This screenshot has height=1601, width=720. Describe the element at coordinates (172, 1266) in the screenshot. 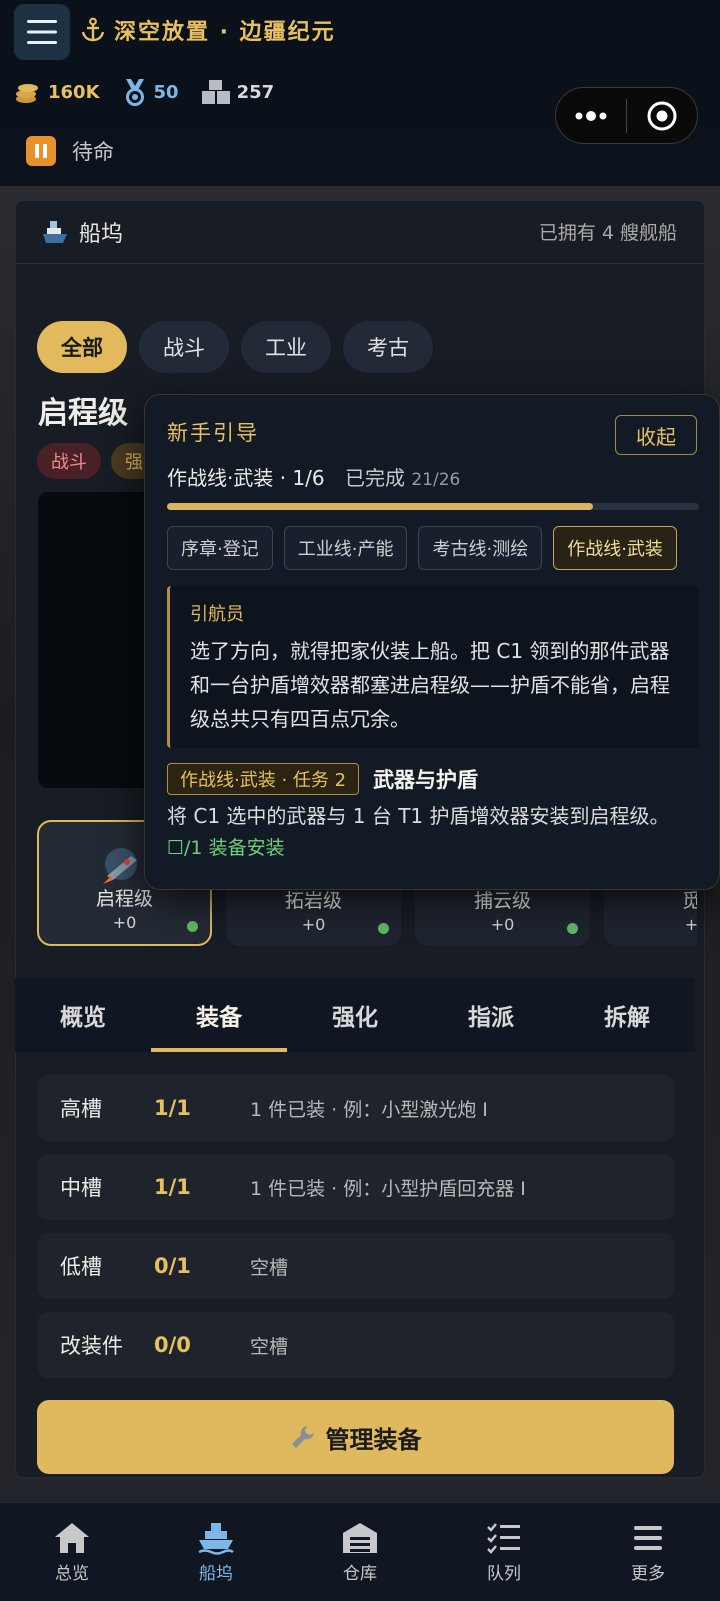

I see `slot-count: 0/1` at that location.